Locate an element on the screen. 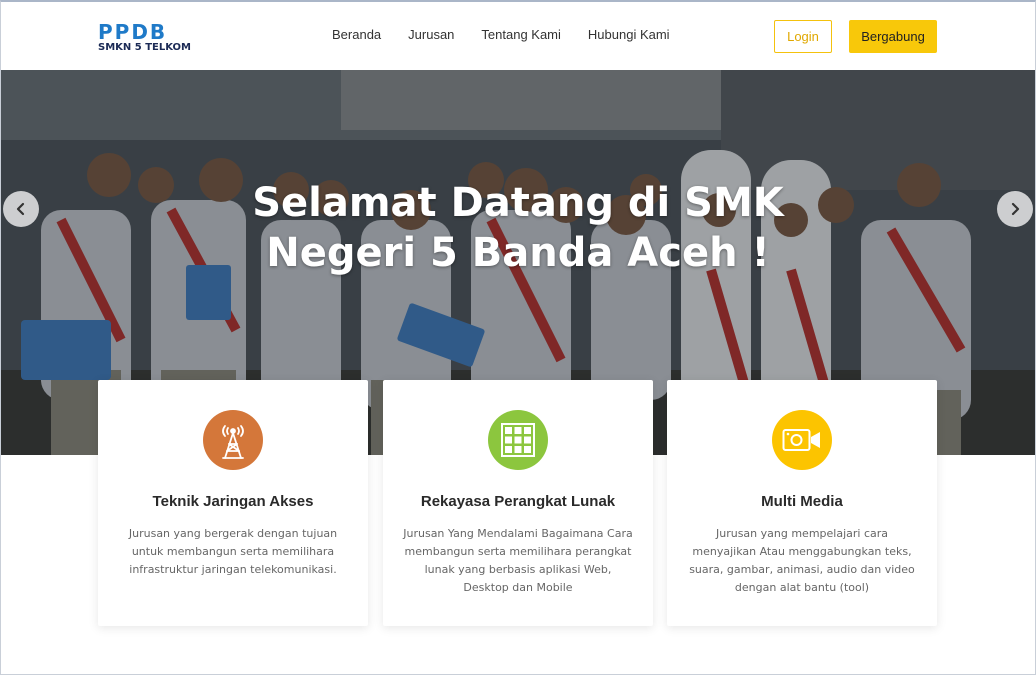 The width and height of the screenshot is (1036, 675). carousel-next-button is located at coordinates (1015, 209).